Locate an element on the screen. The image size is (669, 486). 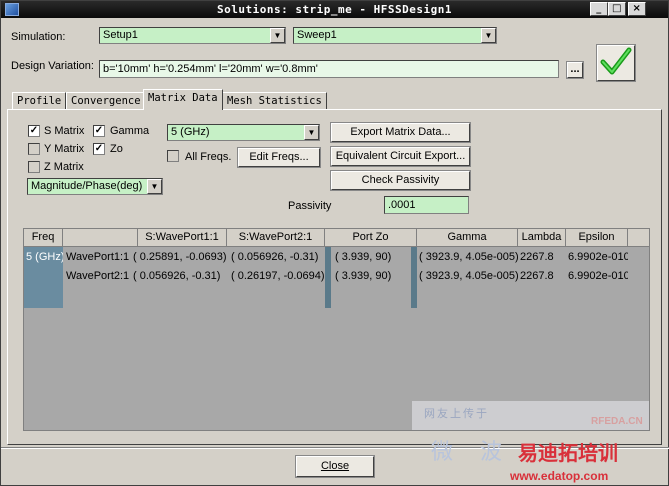
checkmark-icon is located at coordinates (616, 61).